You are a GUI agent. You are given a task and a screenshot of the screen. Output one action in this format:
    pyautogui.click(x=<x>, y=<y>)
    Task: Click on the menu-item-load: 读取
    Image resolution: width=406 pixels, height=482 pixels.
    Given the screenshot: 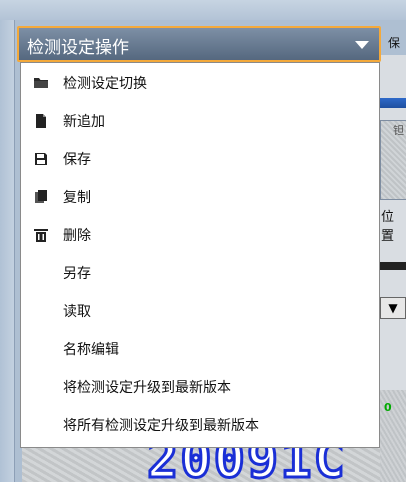 What is the action you would take?
    pyautogui.click(x=200, y=311)
    